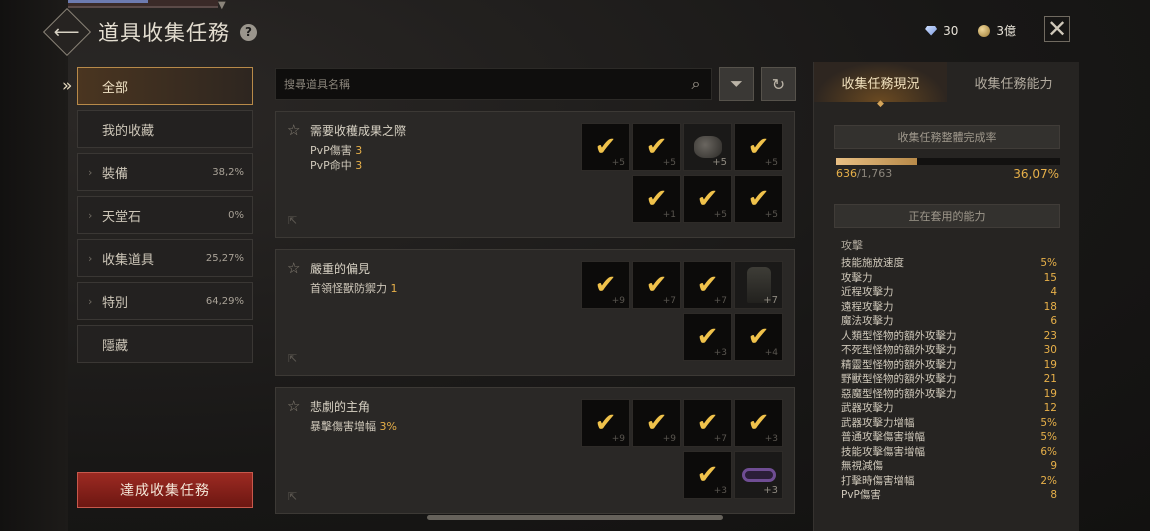 This screenshot has width=1150, height=531. Describe the element at coordinates (348, 288) in the screenshot. I see `stat-label: 首領怪獸防禦力` at that location.